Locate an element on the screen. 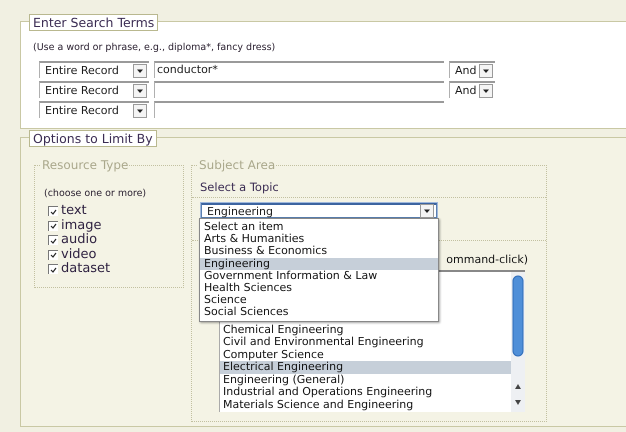 This screenshot has height=432, width=626. checkbox-label: image is located at coordinates (81, 225).